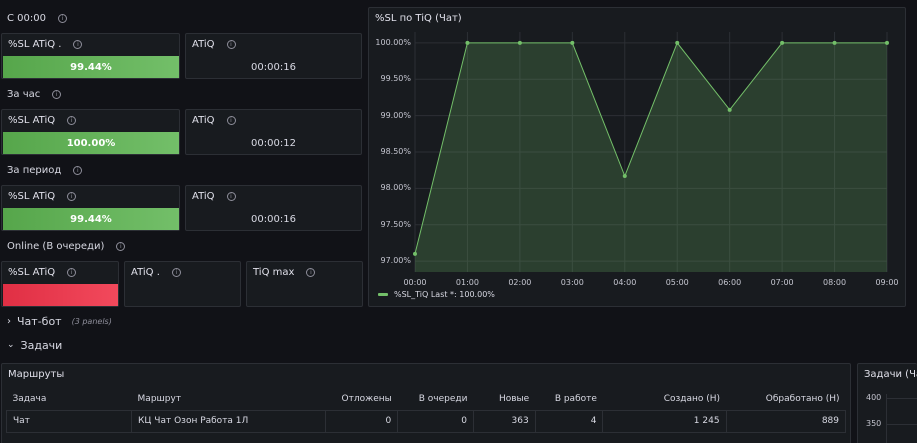  What do you see at coordinates (415, 282) in the screenshot?
I see `x-tick-label: 00:00` at bounding box center [415, 282].